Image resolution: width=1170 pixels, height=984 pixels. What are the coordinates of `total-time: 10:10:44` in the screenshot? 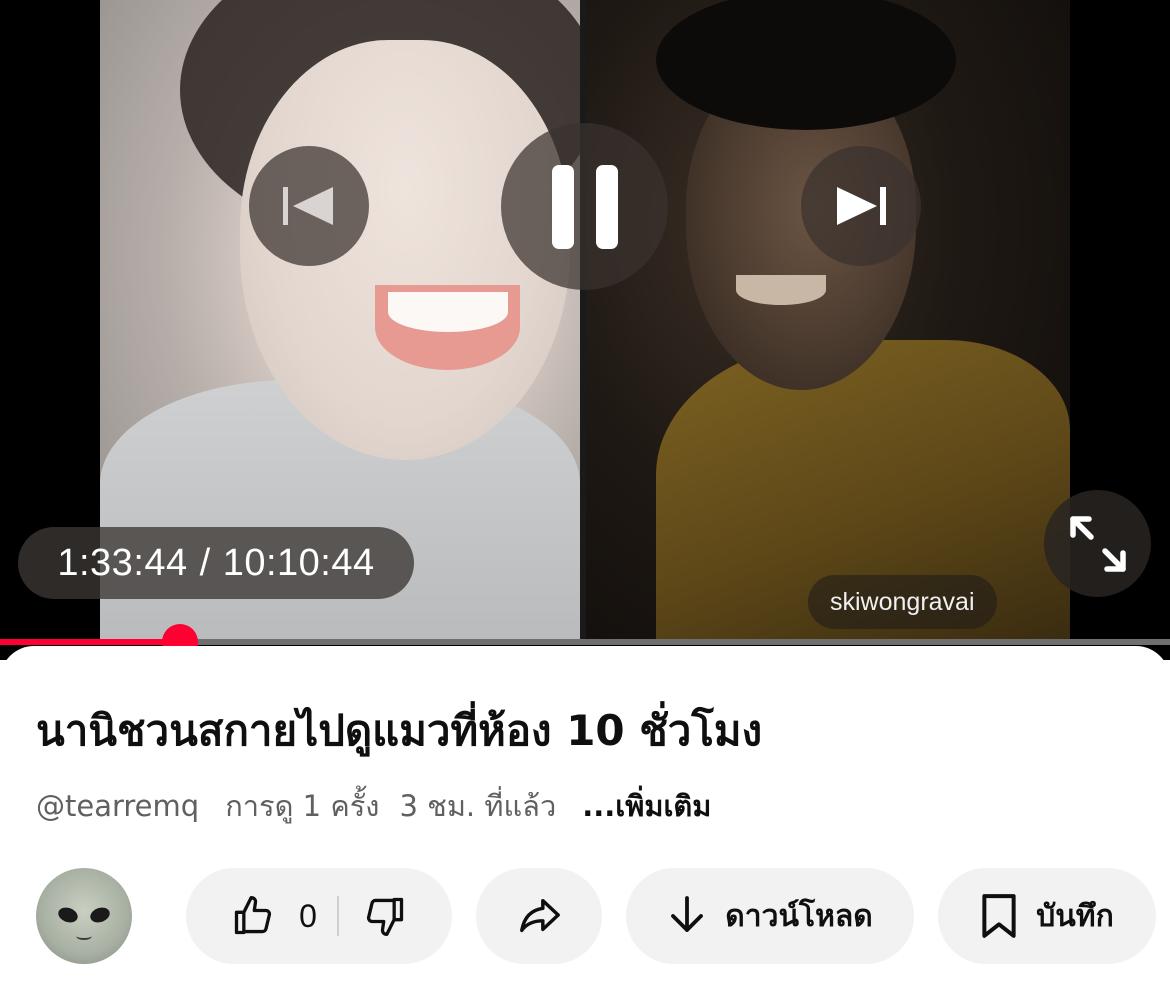 It's located at (298, 562).